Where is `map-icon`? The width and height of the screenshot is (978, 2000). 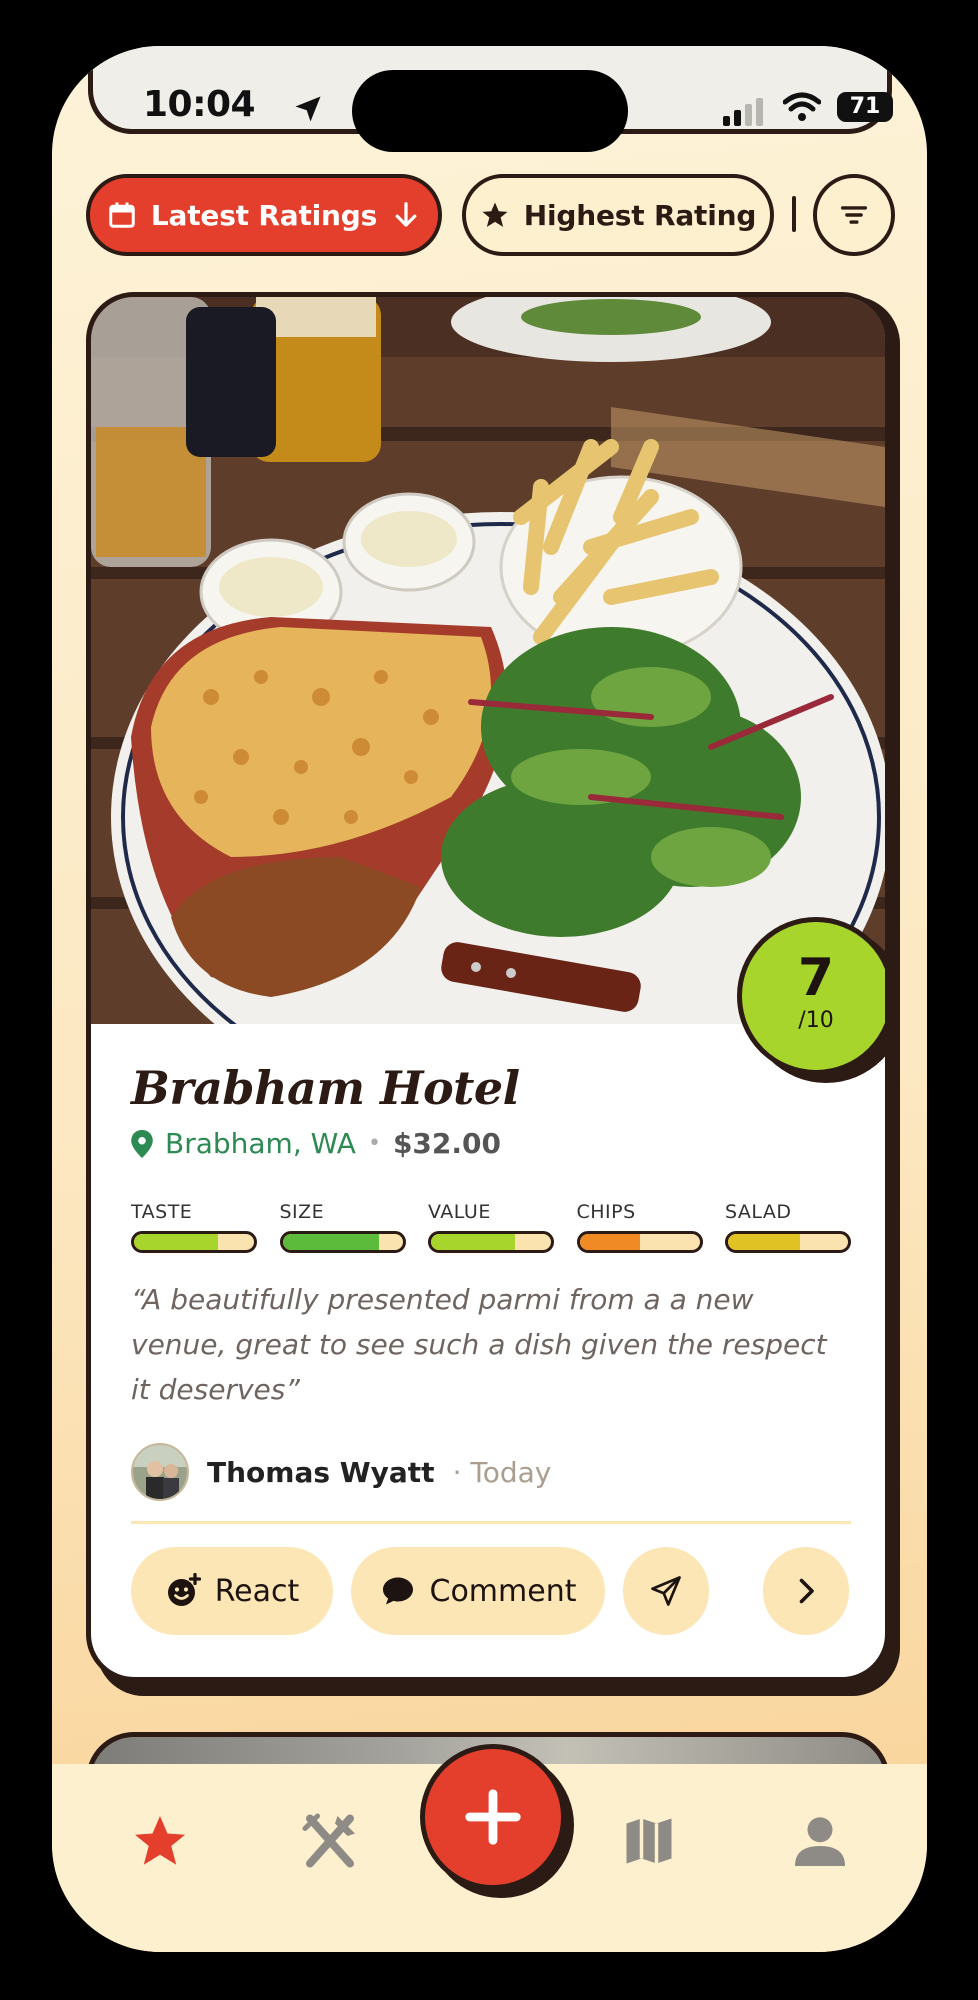
map-icon is located at coordinates (649, 1841).